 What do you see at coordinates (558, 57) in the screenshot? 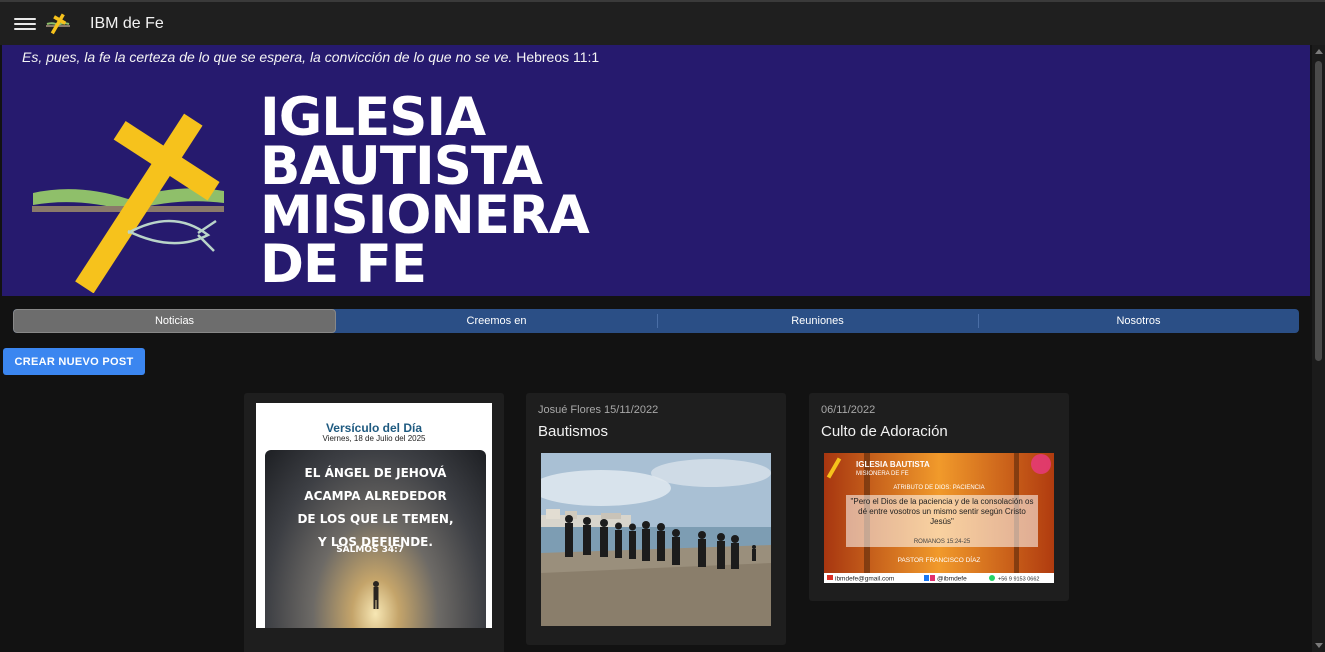
I see `banner-verse-ref: Hebreos 11:1` at bounding box center [558, 57].